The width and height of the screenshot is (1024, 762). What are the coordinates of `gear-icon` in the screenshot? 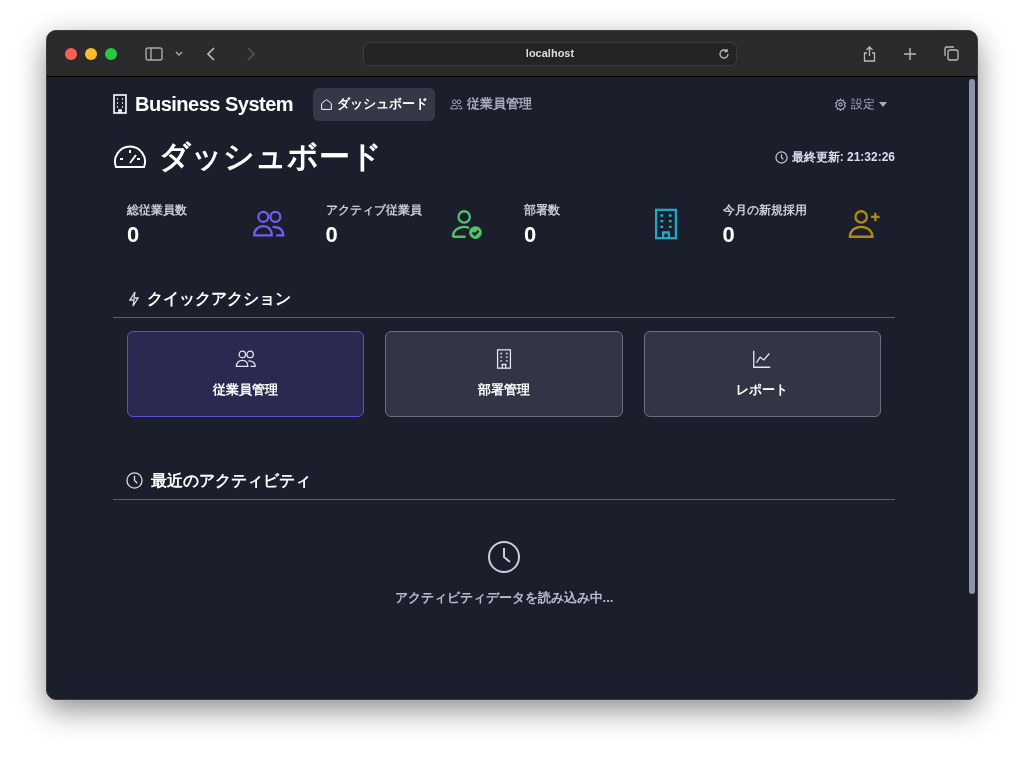 It's located at (840, 104).